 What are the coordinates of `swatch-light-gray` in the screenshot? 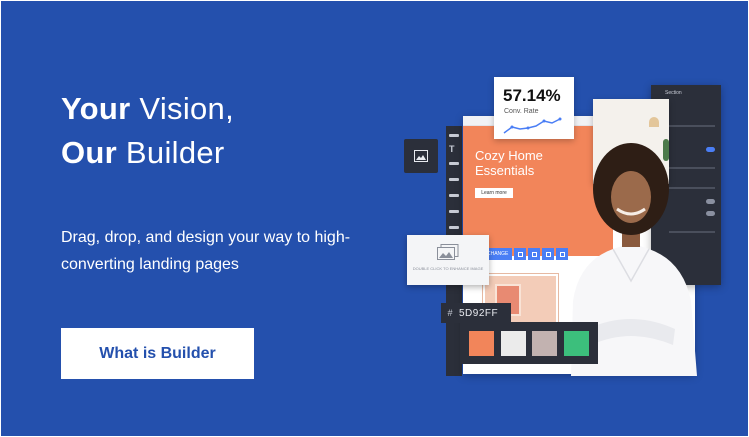 It's located at (513, 343).